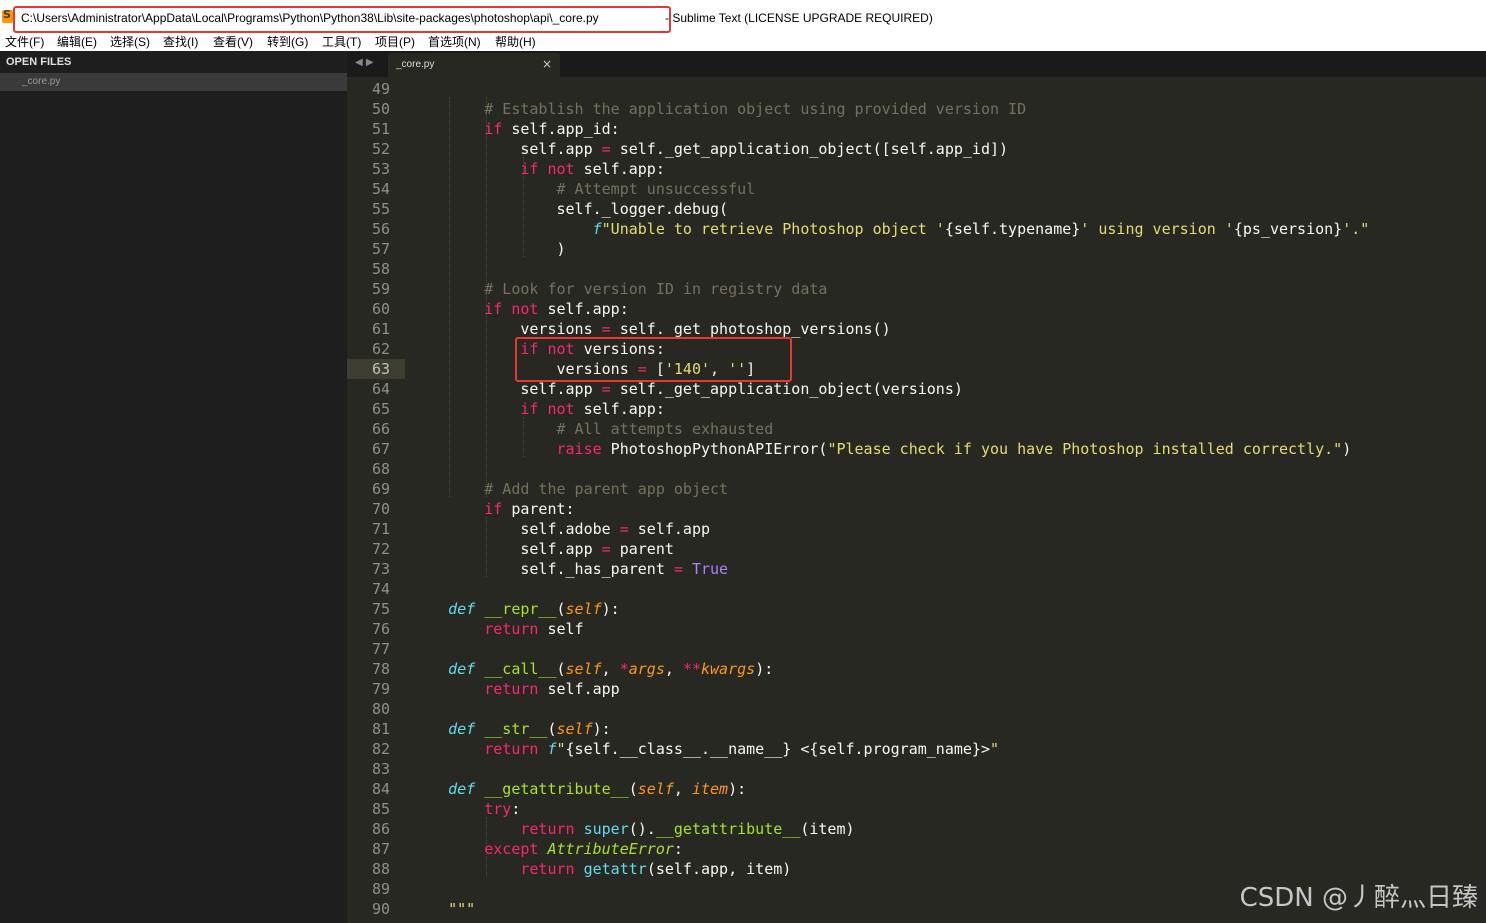 This screenshot has height=923, width=1486. Describe the element at coordinates (543, 549) in the screenshot. I see `code-line: self.app = parent` at that location.